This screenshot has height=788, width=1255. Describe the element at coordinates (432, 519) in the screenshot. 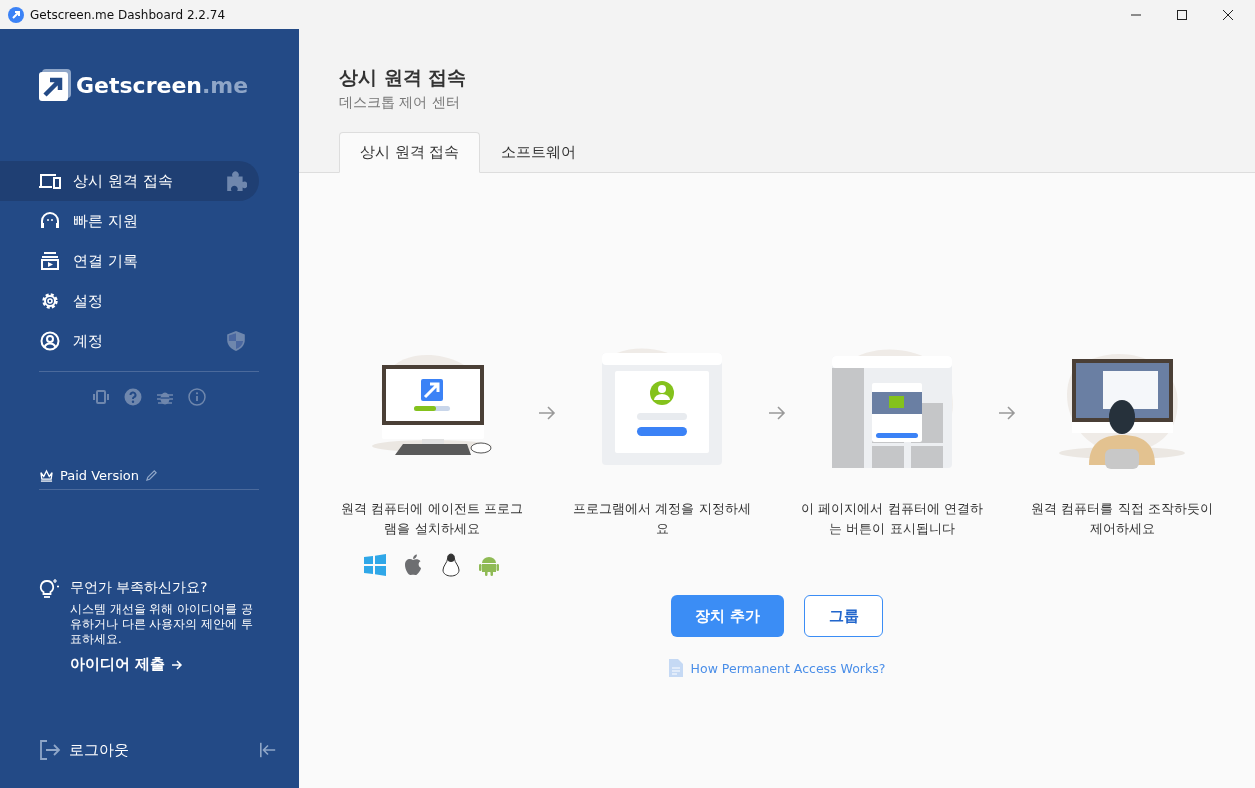

I see `step-caption: 원격 컴퓨터에 에이전트 프로그램을 설치하세요` at that location.